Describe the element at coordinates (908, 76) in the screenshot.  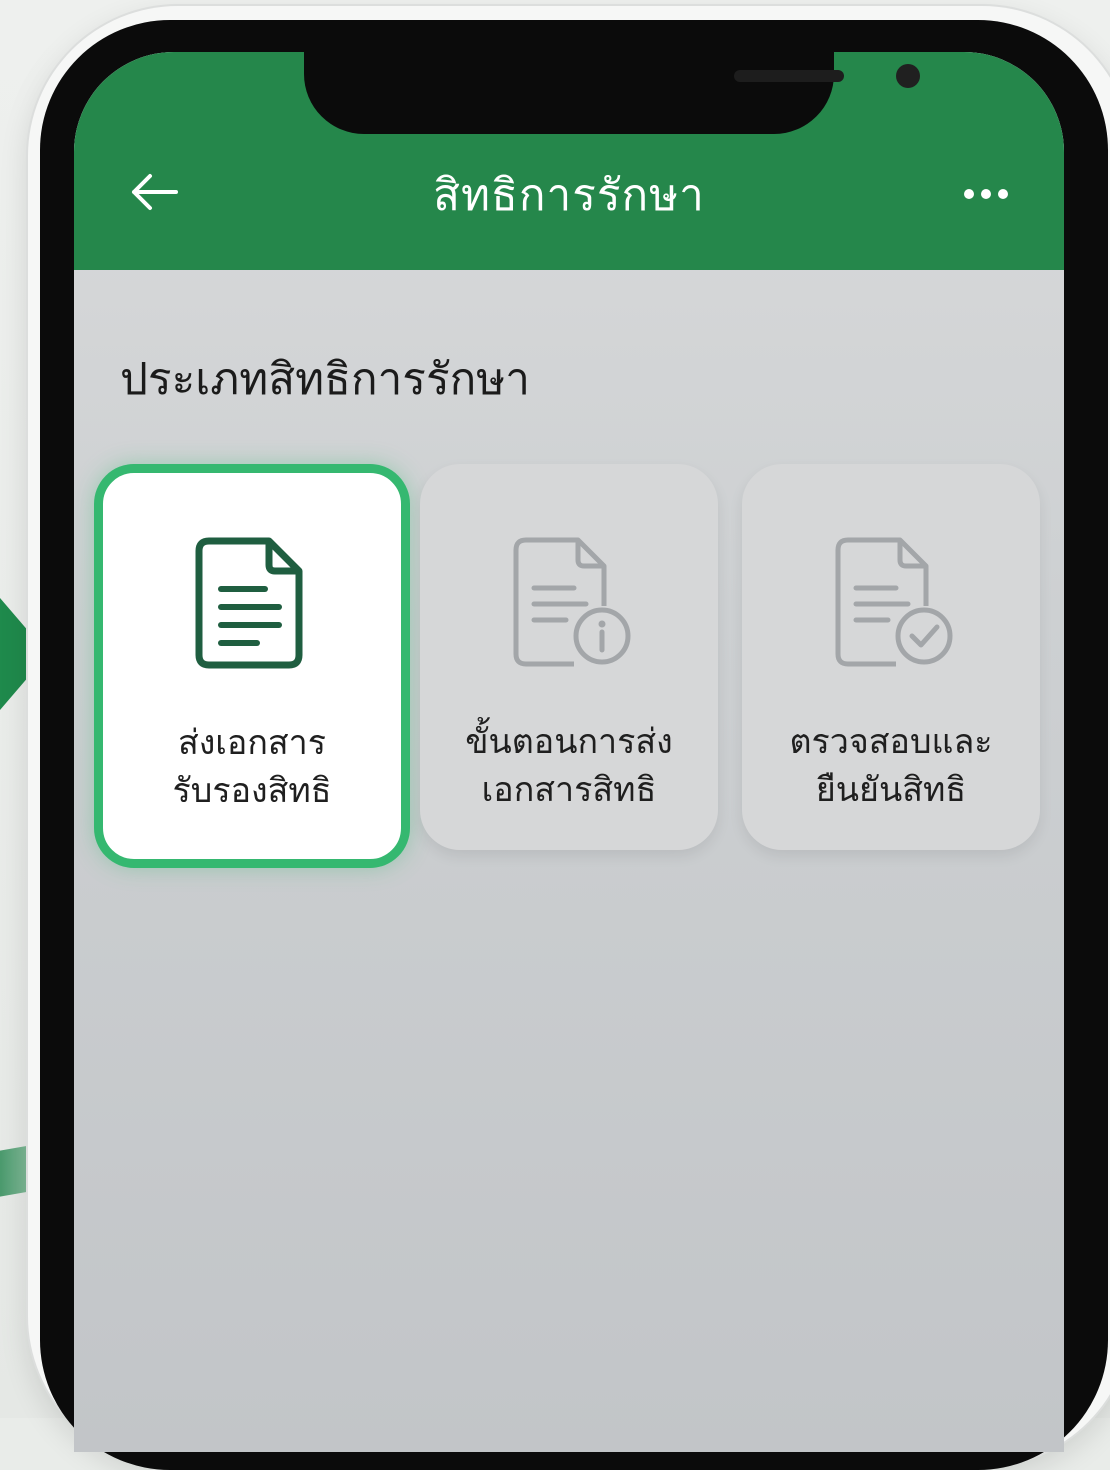
I see `front-camera` at that location.